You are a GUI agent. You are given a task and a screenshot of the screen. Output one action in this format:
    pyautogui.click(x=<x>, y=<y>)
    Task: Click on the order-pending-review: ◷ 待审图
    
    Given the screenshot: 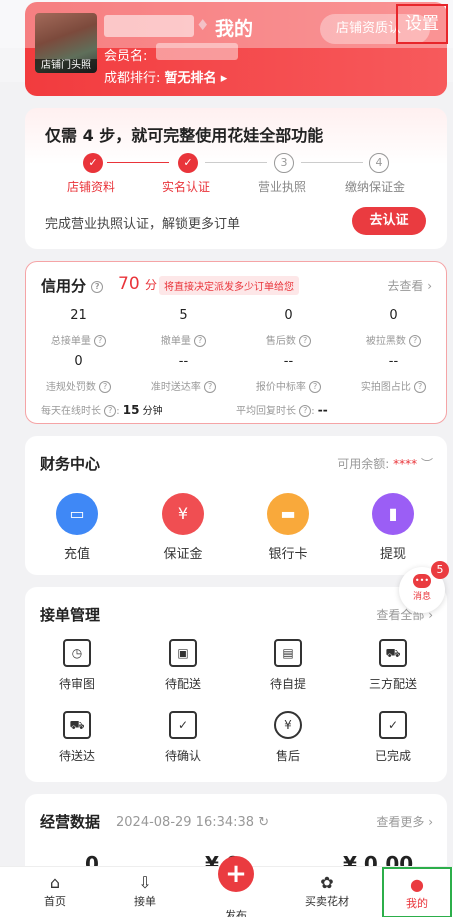 What is the action you would take?
    pyautogui.click(x=77, y=665)
    